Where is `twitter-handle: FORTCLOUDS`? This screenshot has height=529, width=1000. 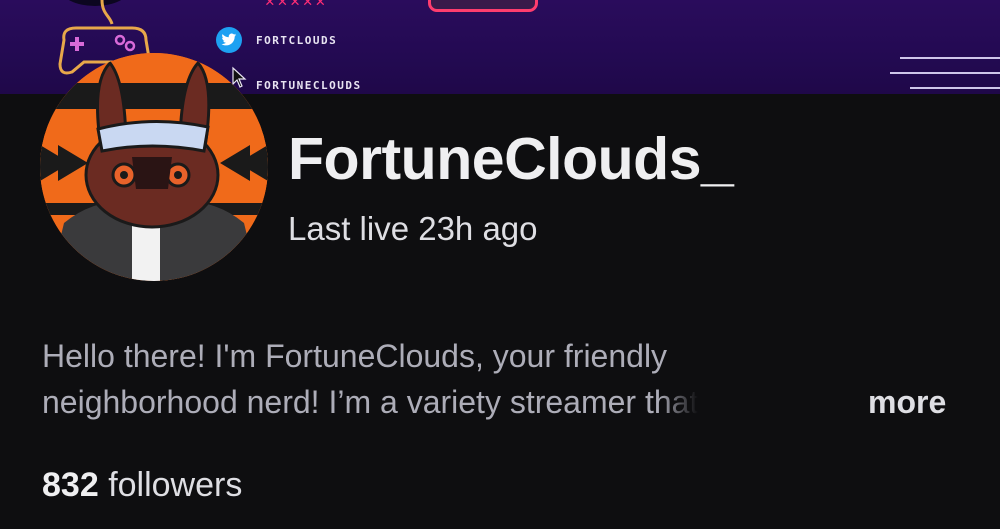 twitter-handle: FORTCLOUDS is located at coordinates (297, 40).